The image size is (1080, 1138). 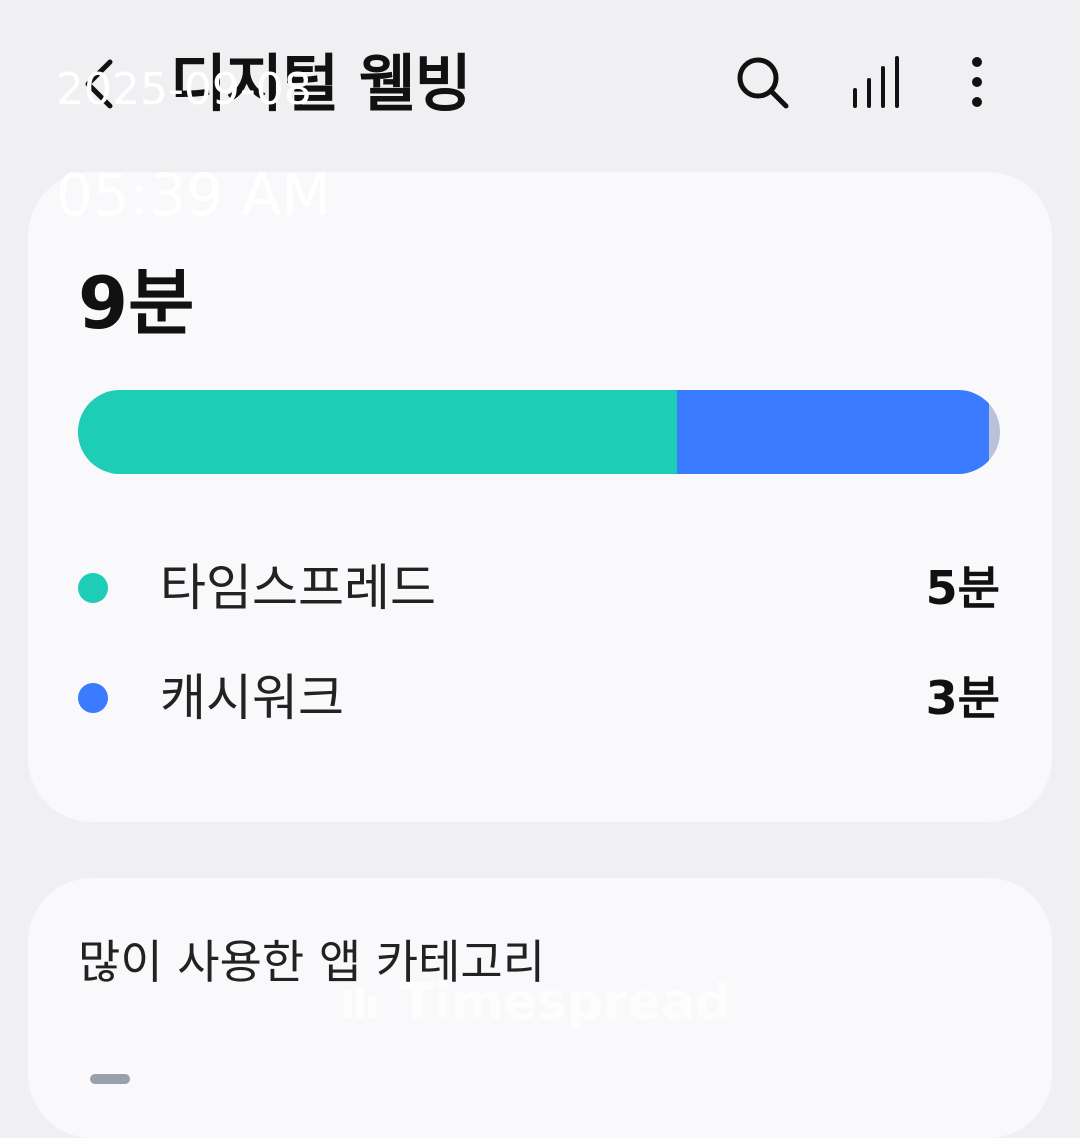 What do you see at coordinates (184, 89) in the screenshot?
I see `timestamp-date: 2025-09-08` at bounding box center [184, 89].